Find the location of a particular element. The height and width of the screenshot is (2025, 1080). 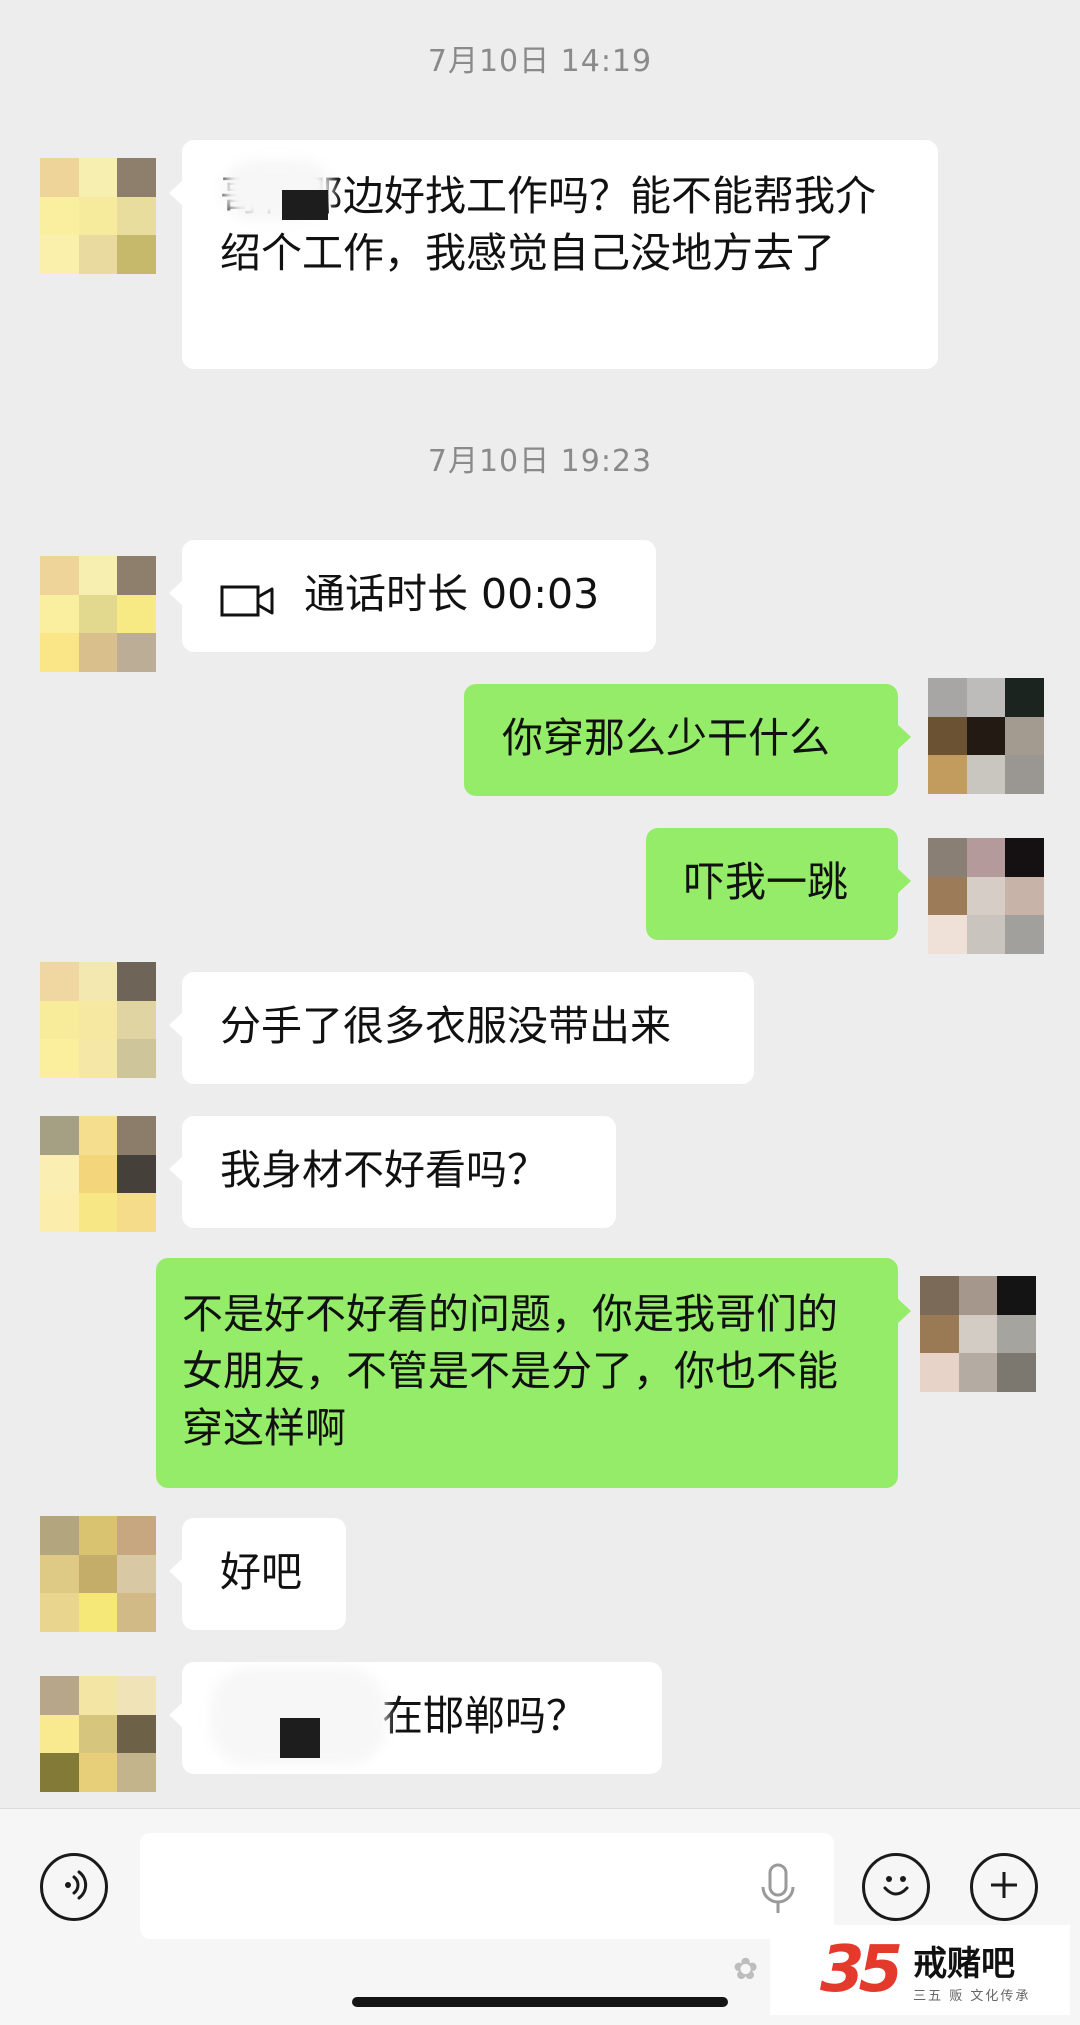

emoji-icon is located at coordinates (896, 1887).